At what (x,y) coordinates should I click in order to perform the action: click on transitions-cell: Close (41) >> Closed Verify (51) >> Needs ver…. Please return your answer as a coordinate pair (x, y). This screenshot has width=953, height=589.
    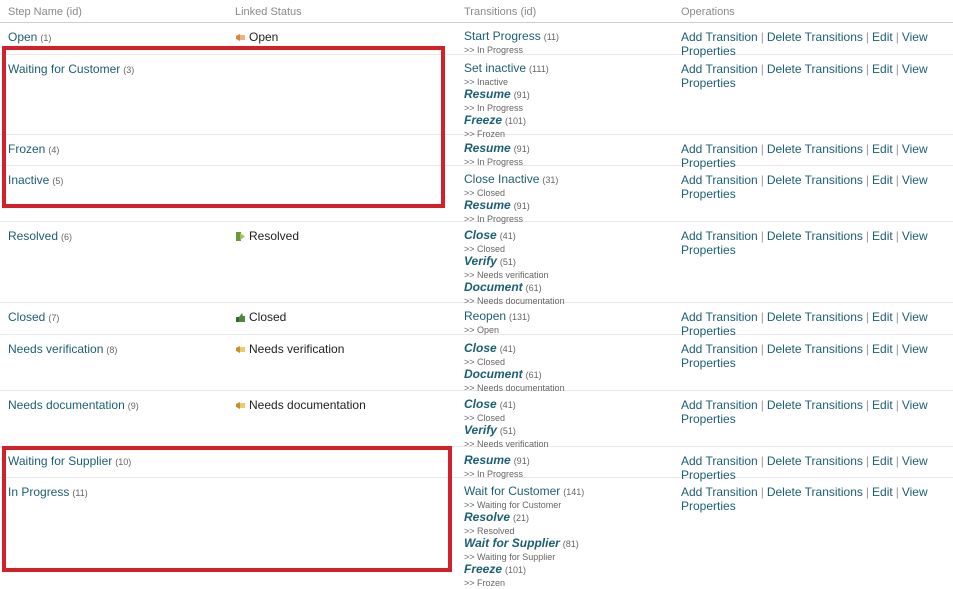
    Looking at the image, I should click on (506, 424).